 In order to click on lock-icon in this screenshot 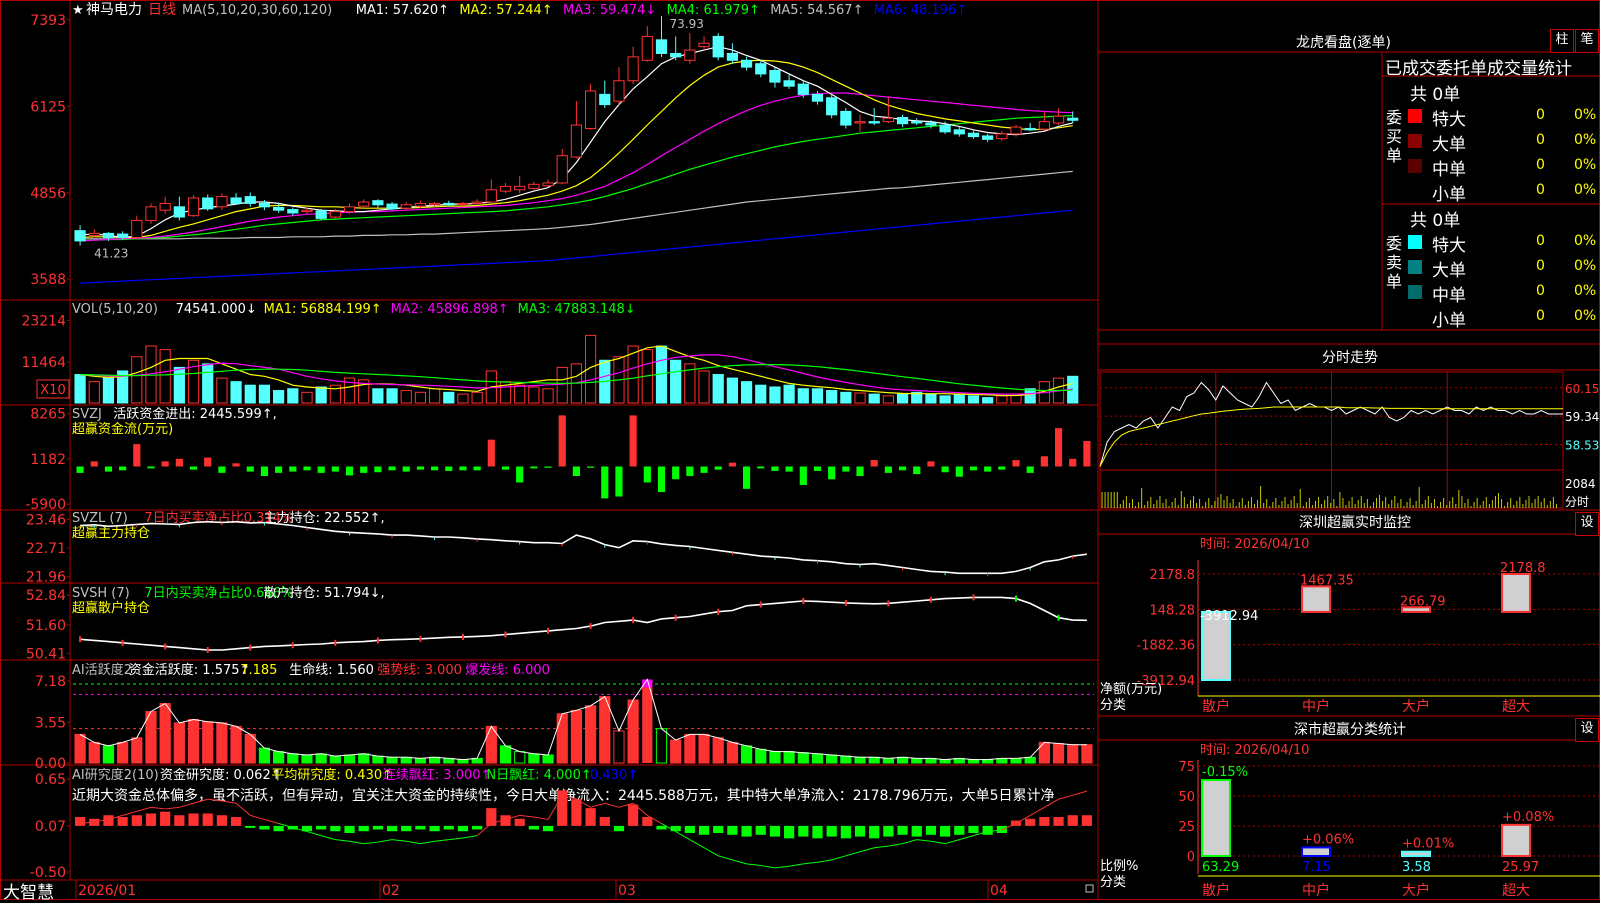, I will do `click(1089, 888)`.